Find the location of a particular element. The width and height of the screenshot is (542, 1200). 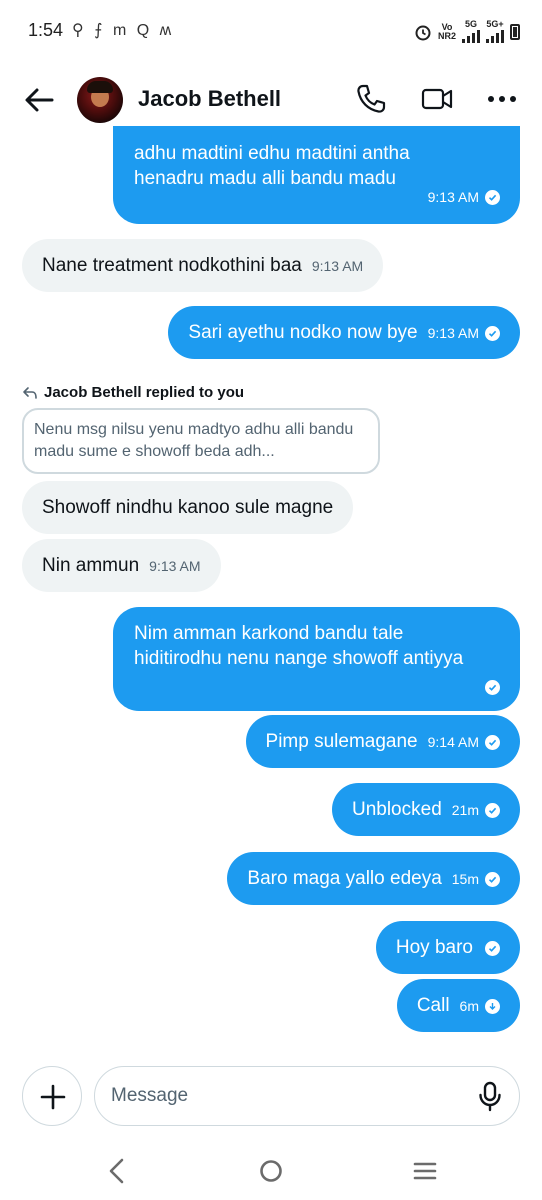

plus-icon is located at coordinates (53, 1097).